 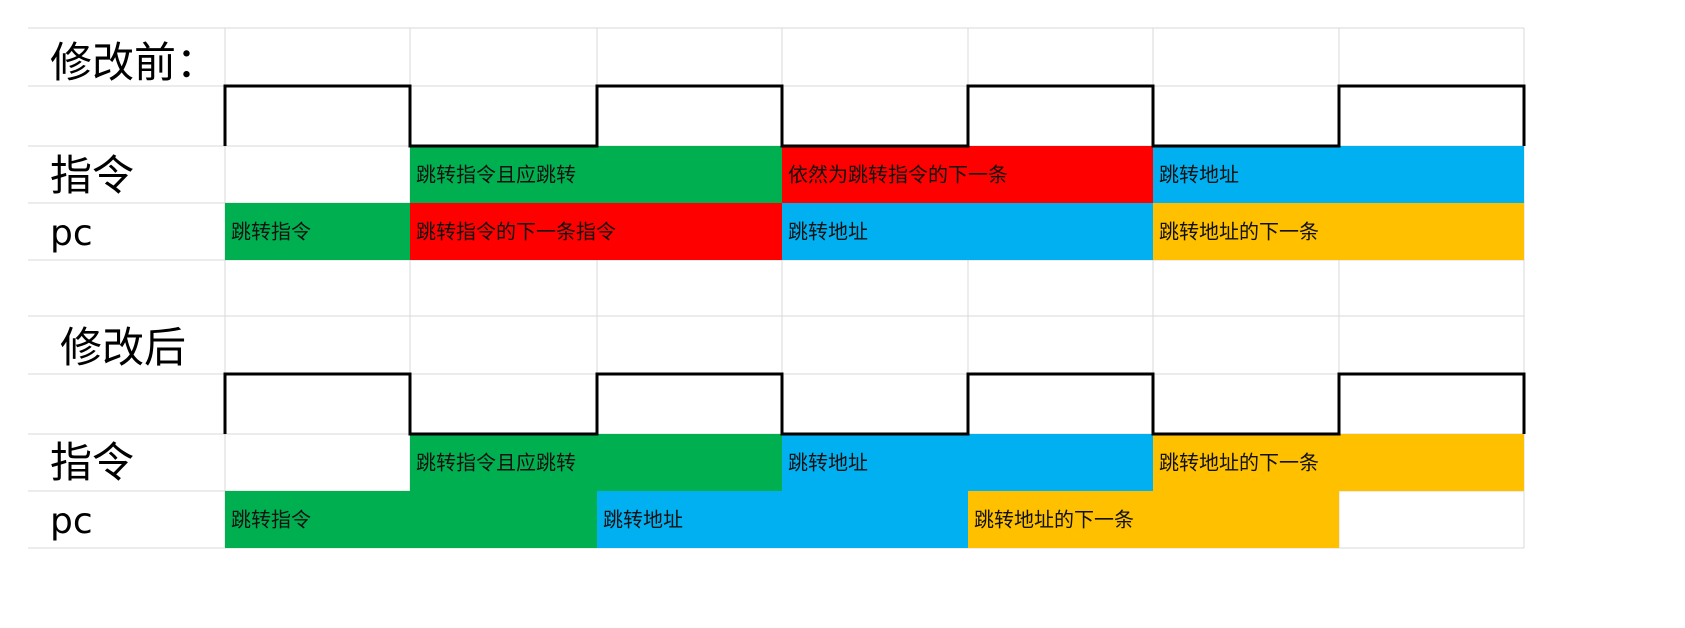 What do you see at coordinates (92, 462) in the screenshot?
I see `instr-label-after: 指令` at bounding box center [92, 462].